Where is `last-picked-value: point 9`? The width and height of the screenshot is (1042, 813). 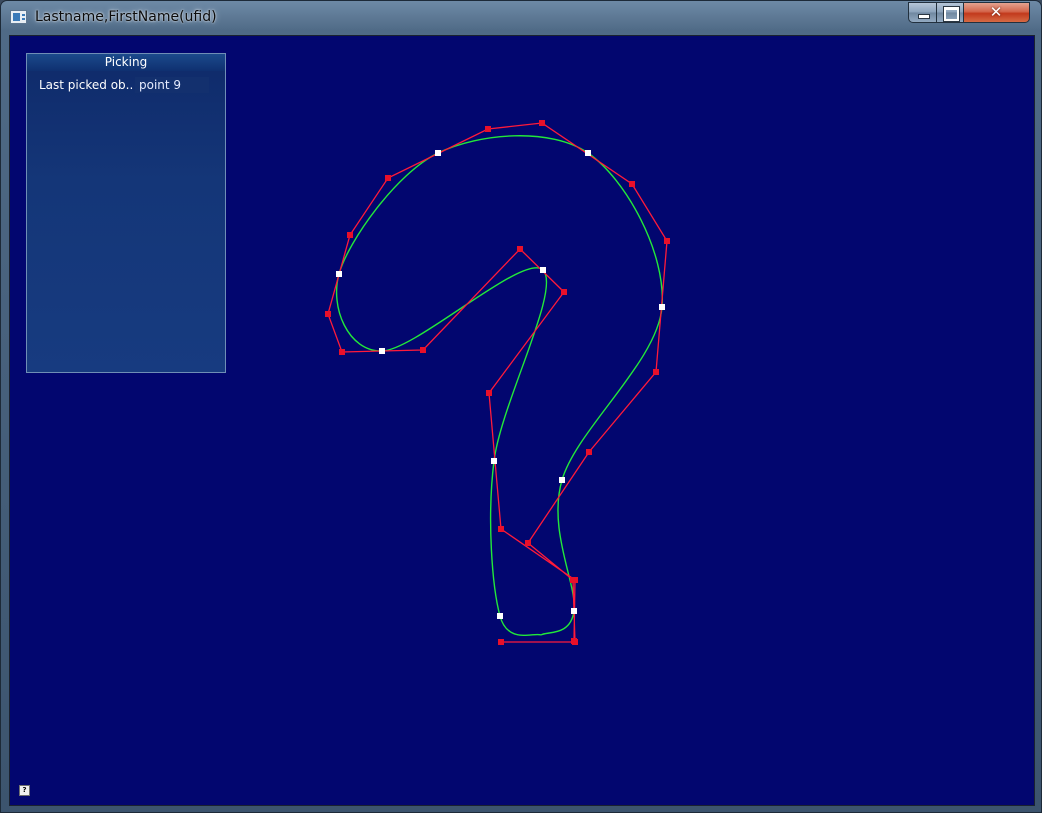
last-picked-value: point 9 is located at coordinates (172, 85).